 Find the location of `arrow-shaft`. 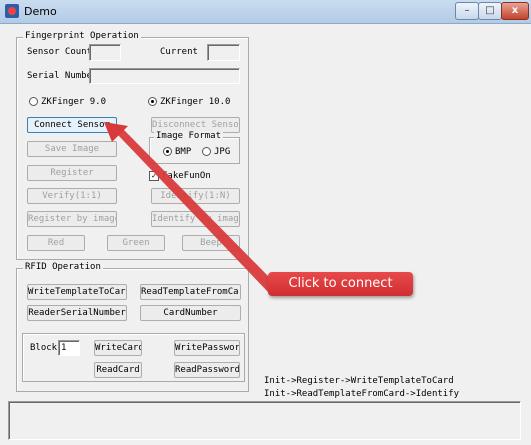

arrow-shaft is located at coordinates (190, 210).